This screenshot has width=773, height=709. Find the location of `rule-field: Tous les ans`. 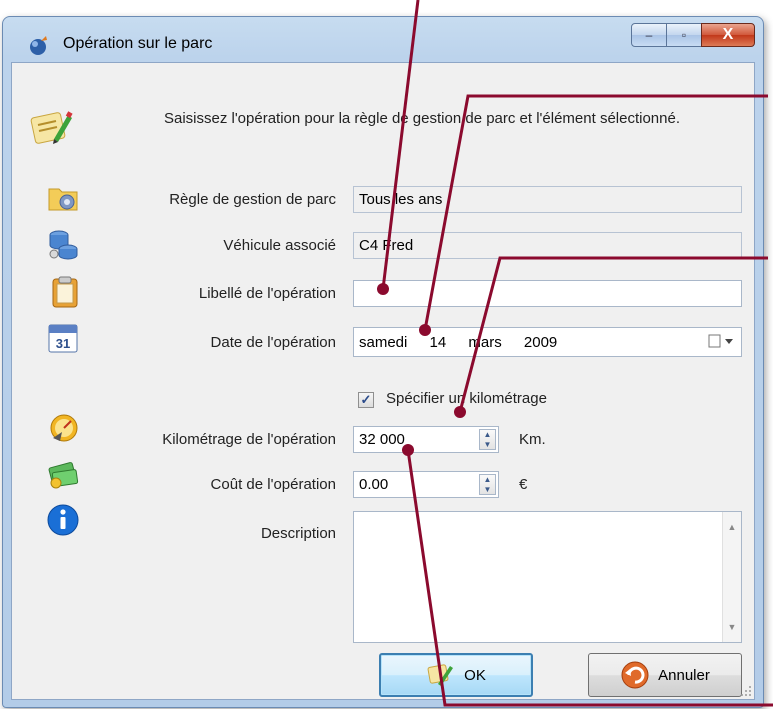

rule-field: Tous les ans is located at coordinates (547, 199).